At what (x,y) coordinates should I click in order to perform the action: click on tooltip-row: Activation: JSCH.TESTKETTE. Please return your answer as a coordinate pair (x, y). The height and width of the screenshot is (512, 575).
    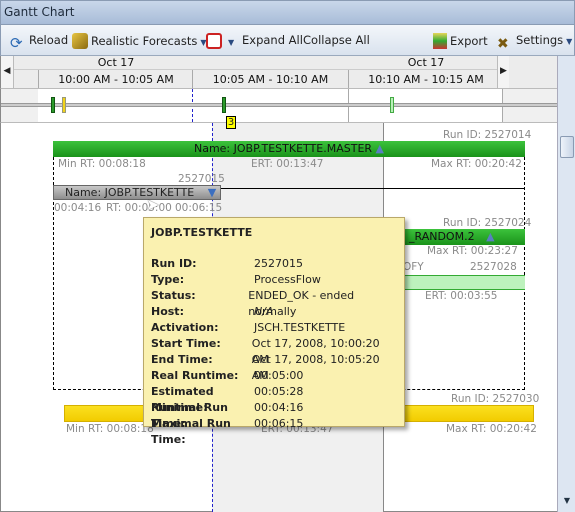
    Looking at the image, I should click on (274, 328).